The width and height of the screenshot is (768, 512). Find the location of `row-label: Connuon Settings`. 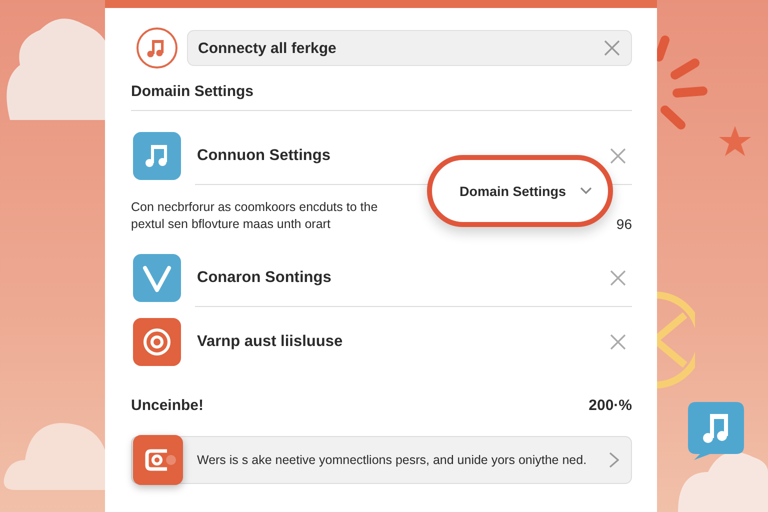

row-label: Connuon Settings is located at coordinates (264, 156).